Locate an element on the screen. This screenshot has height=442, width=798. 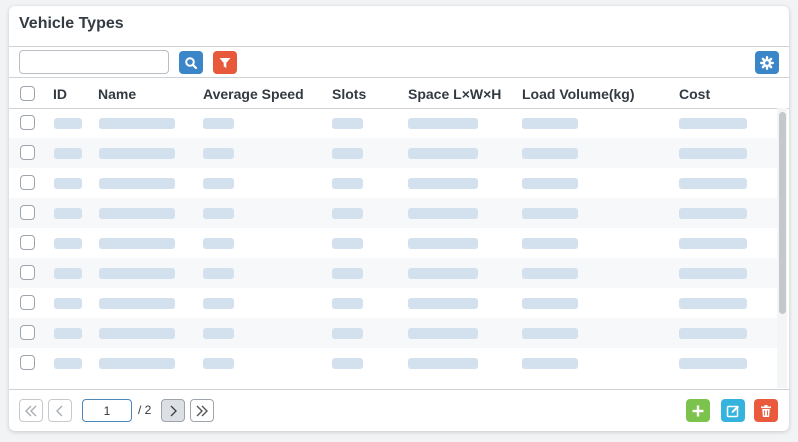
double-chevron-right-icon is located at coordinates (202, 410).